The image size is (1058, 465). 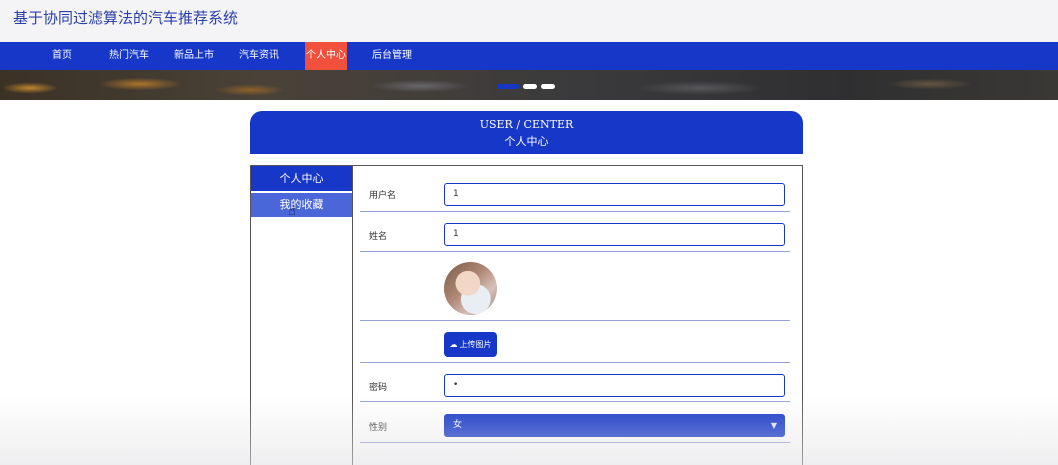 What do you see at coordinates (292, 211) in the screenshot?
I see `mouse-pointer-icon: ☝` at bounding box center [292, 211].